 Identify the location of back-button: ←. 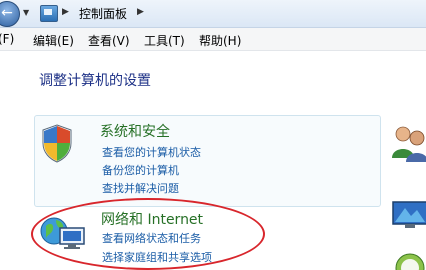
(10, 14).